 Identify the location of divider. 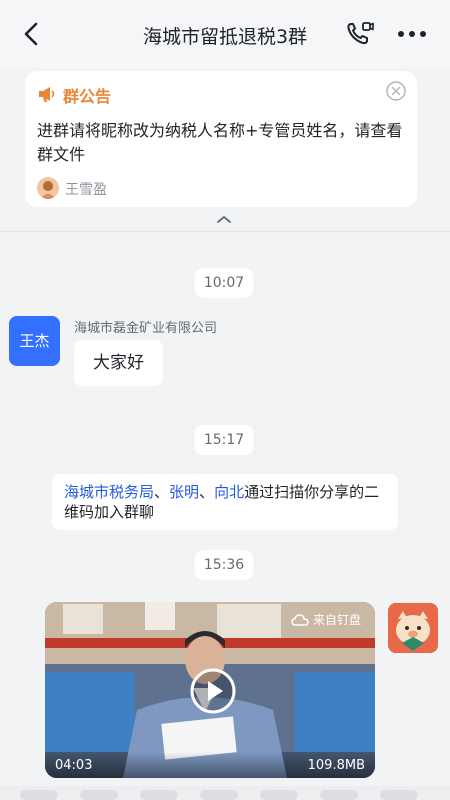
(225, 231).